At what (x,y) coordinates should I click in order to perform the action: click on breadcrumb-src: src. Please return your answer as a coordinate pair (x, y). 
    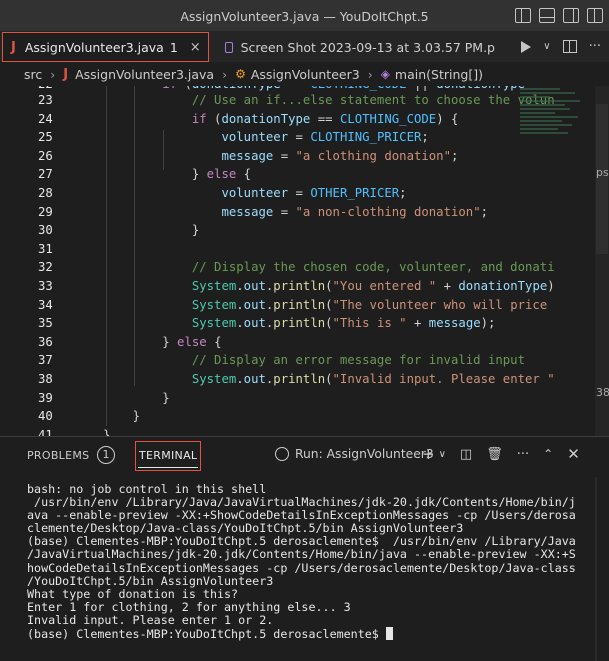
    Looking at the image, I should click on (33, 74).